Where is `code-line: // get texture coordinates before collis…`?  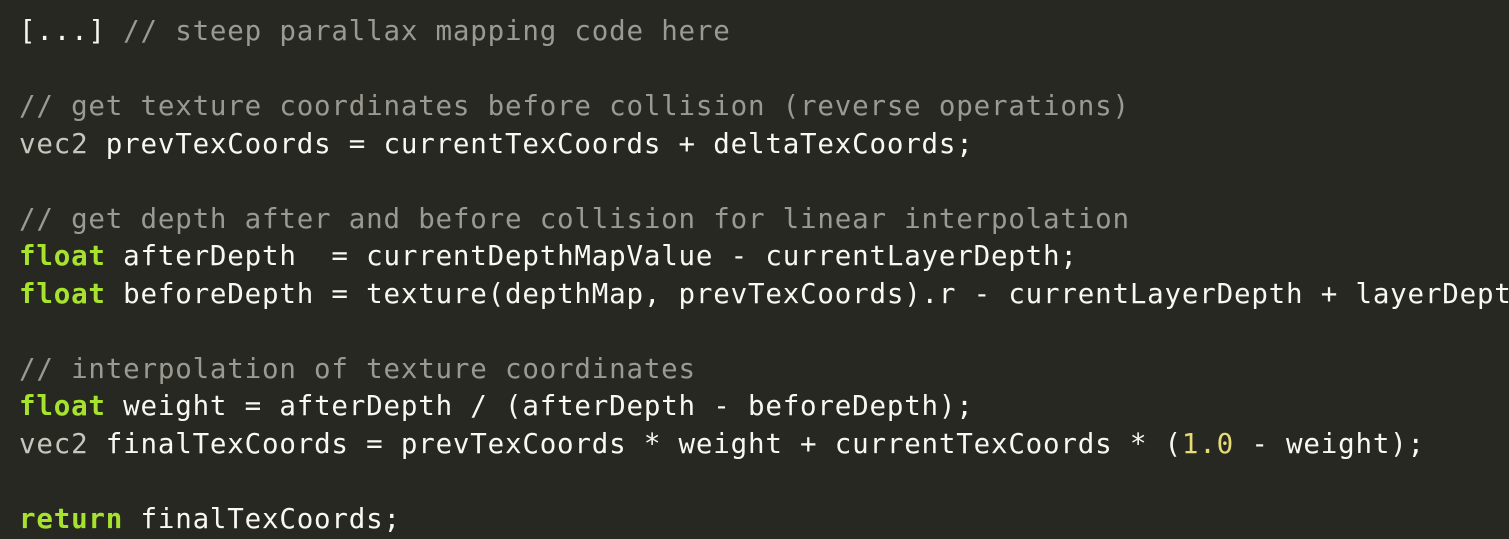
code-line: // get texture coordinates before collis… is located at coordinates (764, 107).